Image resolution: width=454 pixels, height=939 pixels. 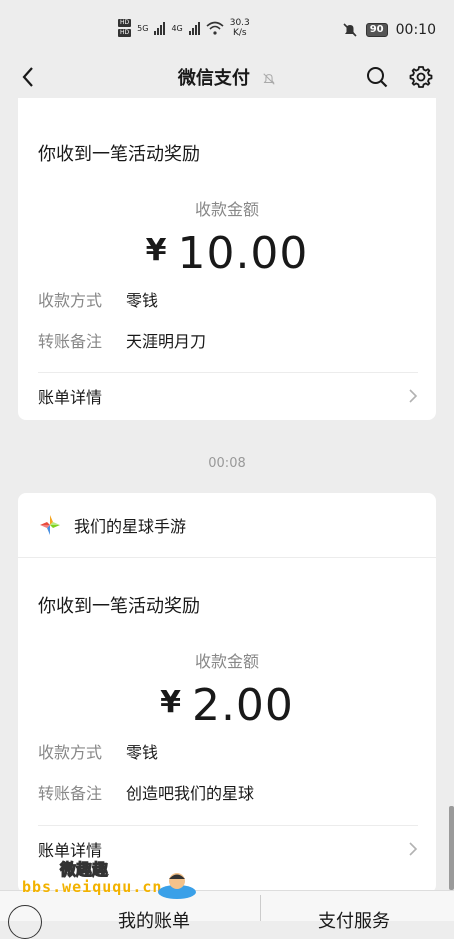 What do you see at coordinates (242, 705) in the screenshot?
I see `amount-number: 2.00` at bounding box center [242, 705].